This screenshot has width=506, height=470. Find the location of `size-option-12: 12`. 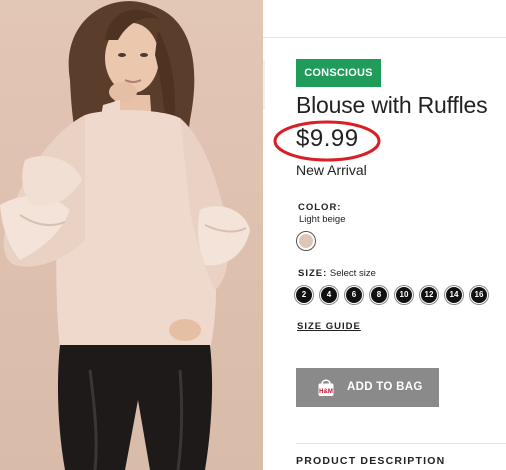

size-option-12: 12 is located at coordinates (429, 295).